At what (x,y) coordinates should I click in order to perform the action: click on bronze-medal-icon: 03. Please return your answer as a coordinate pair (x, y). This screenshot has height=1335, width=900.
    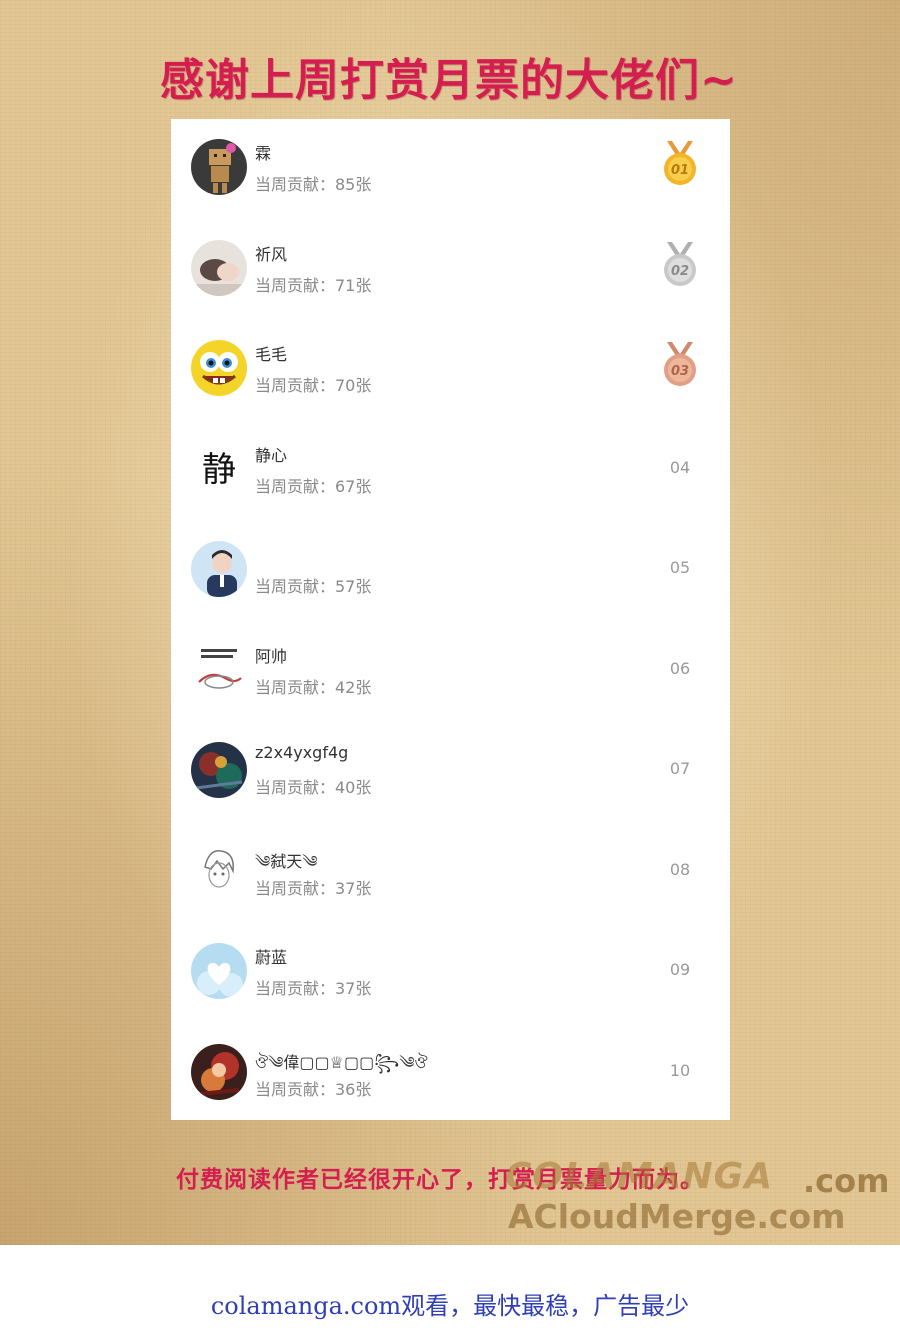
    Looking at the image, I should click on (680, 364).